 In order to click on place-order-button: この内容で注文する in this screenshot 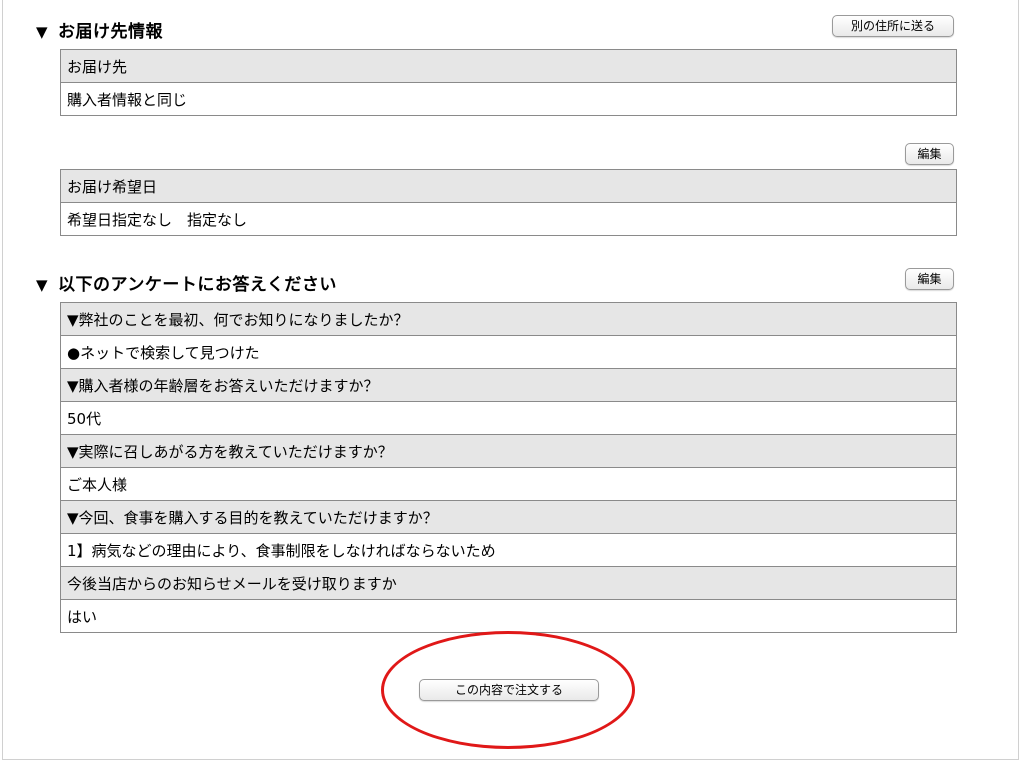, I will do `click(509, 690)`.